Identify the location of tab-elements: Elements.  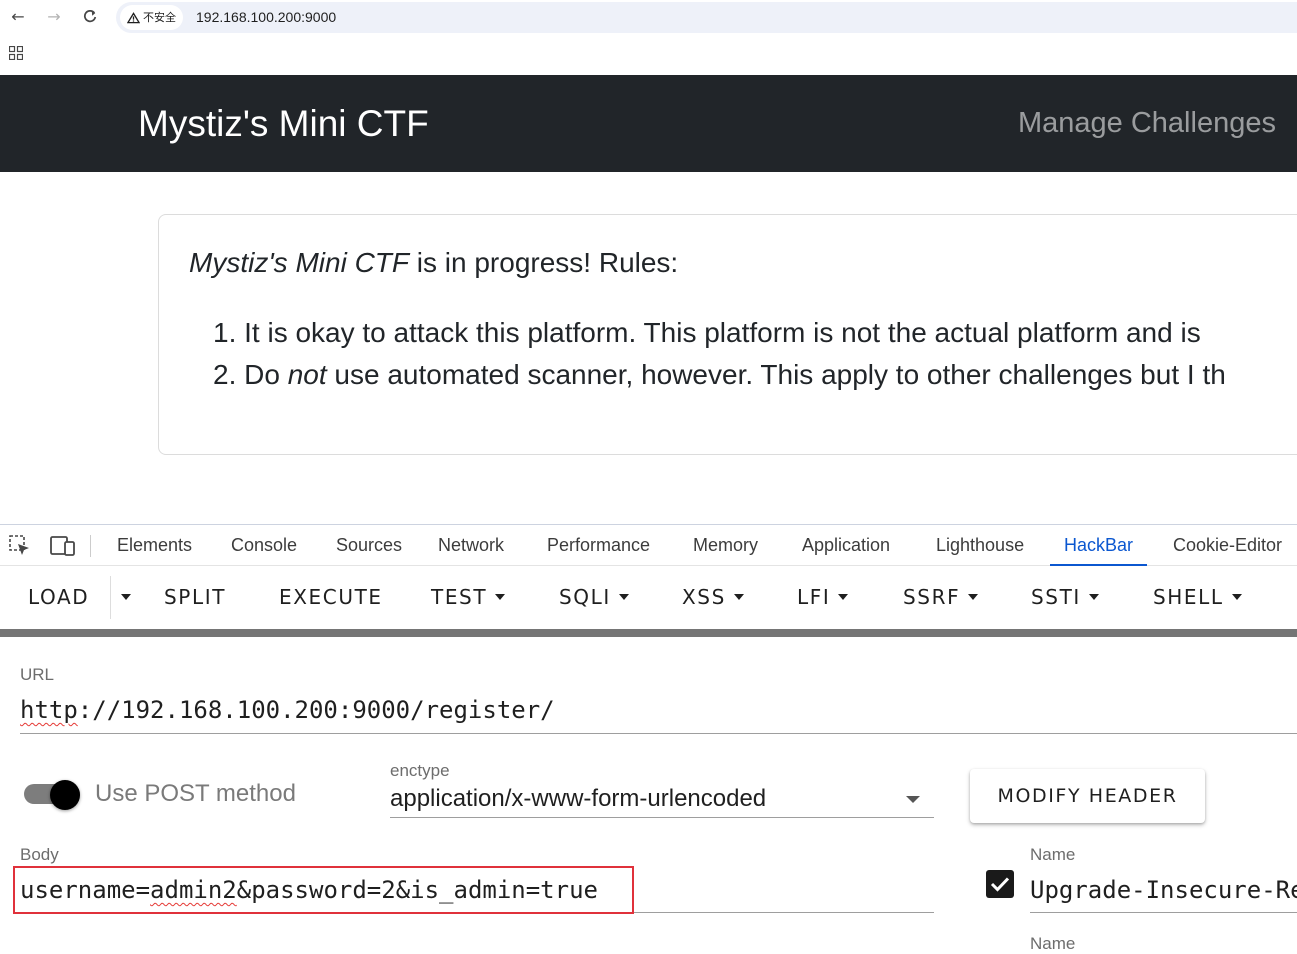
(154, 545).